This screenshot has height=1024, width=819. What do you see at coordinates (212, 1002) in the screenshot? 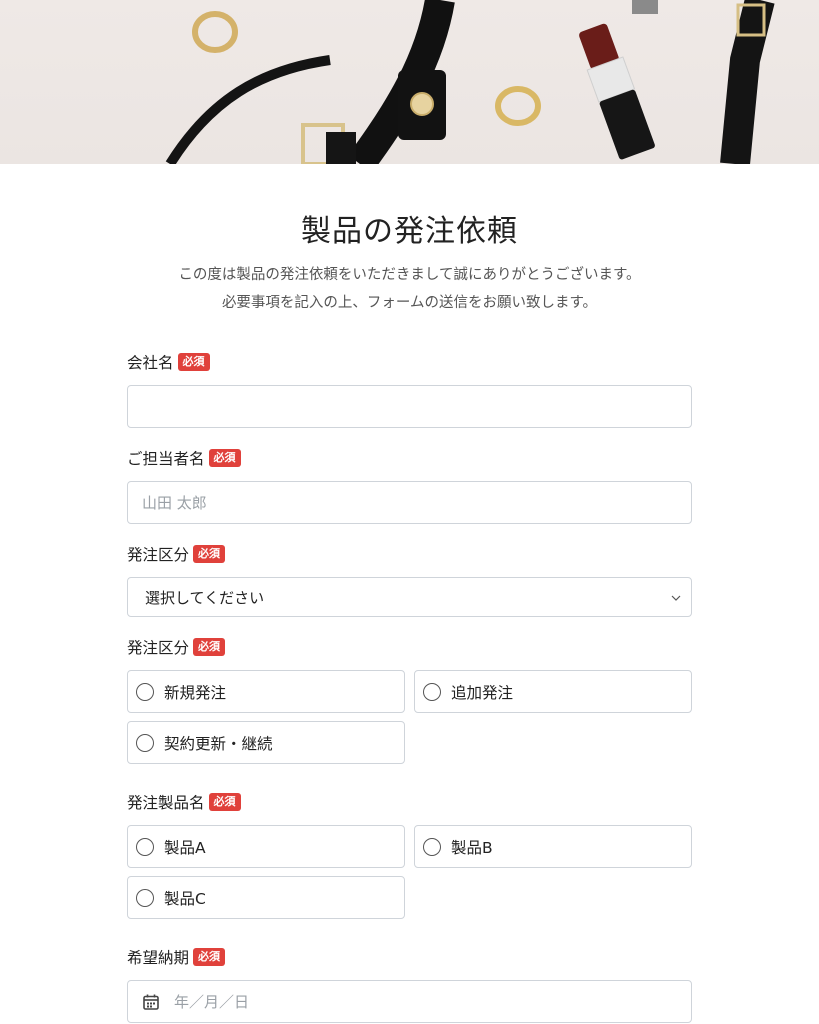
I see `delivery-date-placeholder: 年／月／日` at bounding box center [212, 1002].